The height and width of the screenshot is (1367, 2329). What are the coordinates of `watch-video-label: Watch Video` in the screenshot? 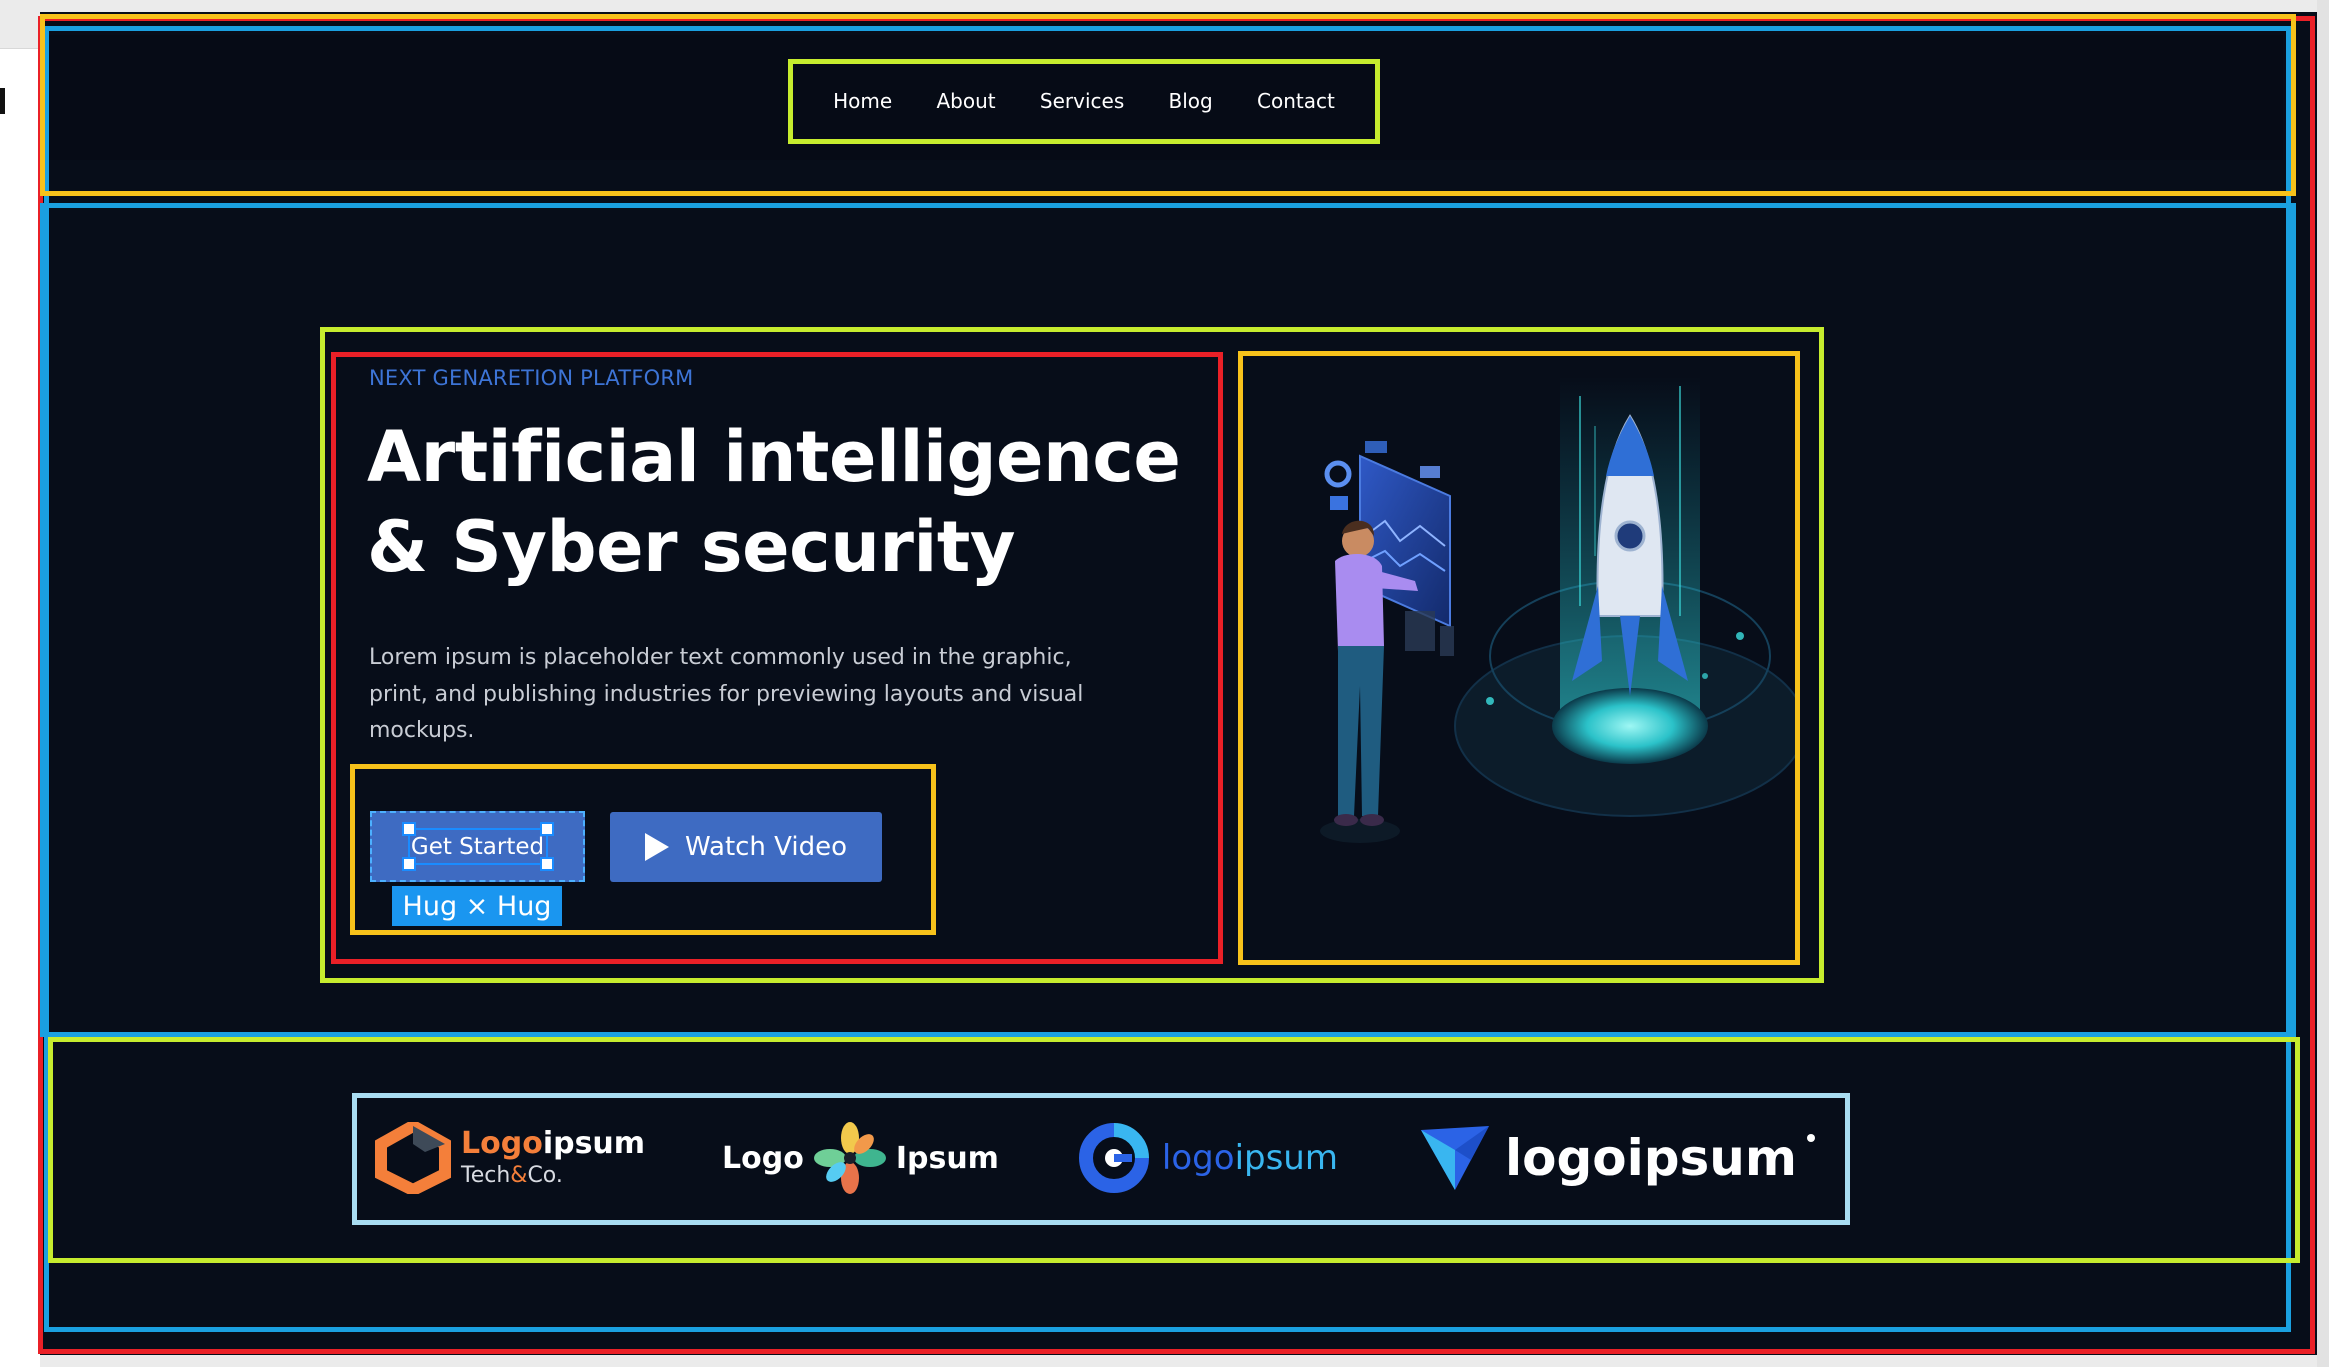 It's located at (766, 847).